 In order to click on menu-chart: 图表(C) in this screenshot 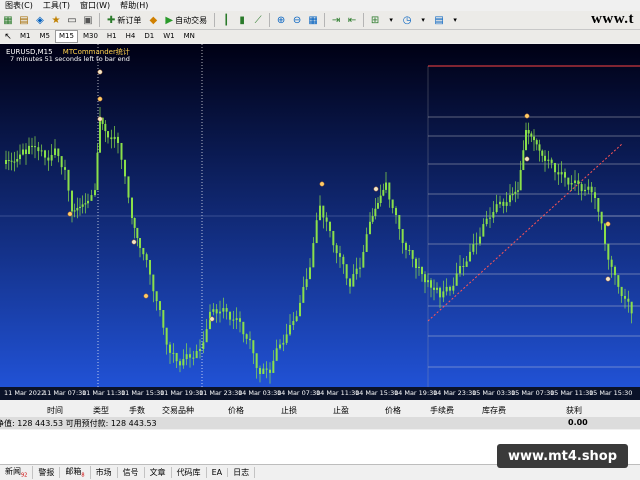, I will do `click(19, 5)`.